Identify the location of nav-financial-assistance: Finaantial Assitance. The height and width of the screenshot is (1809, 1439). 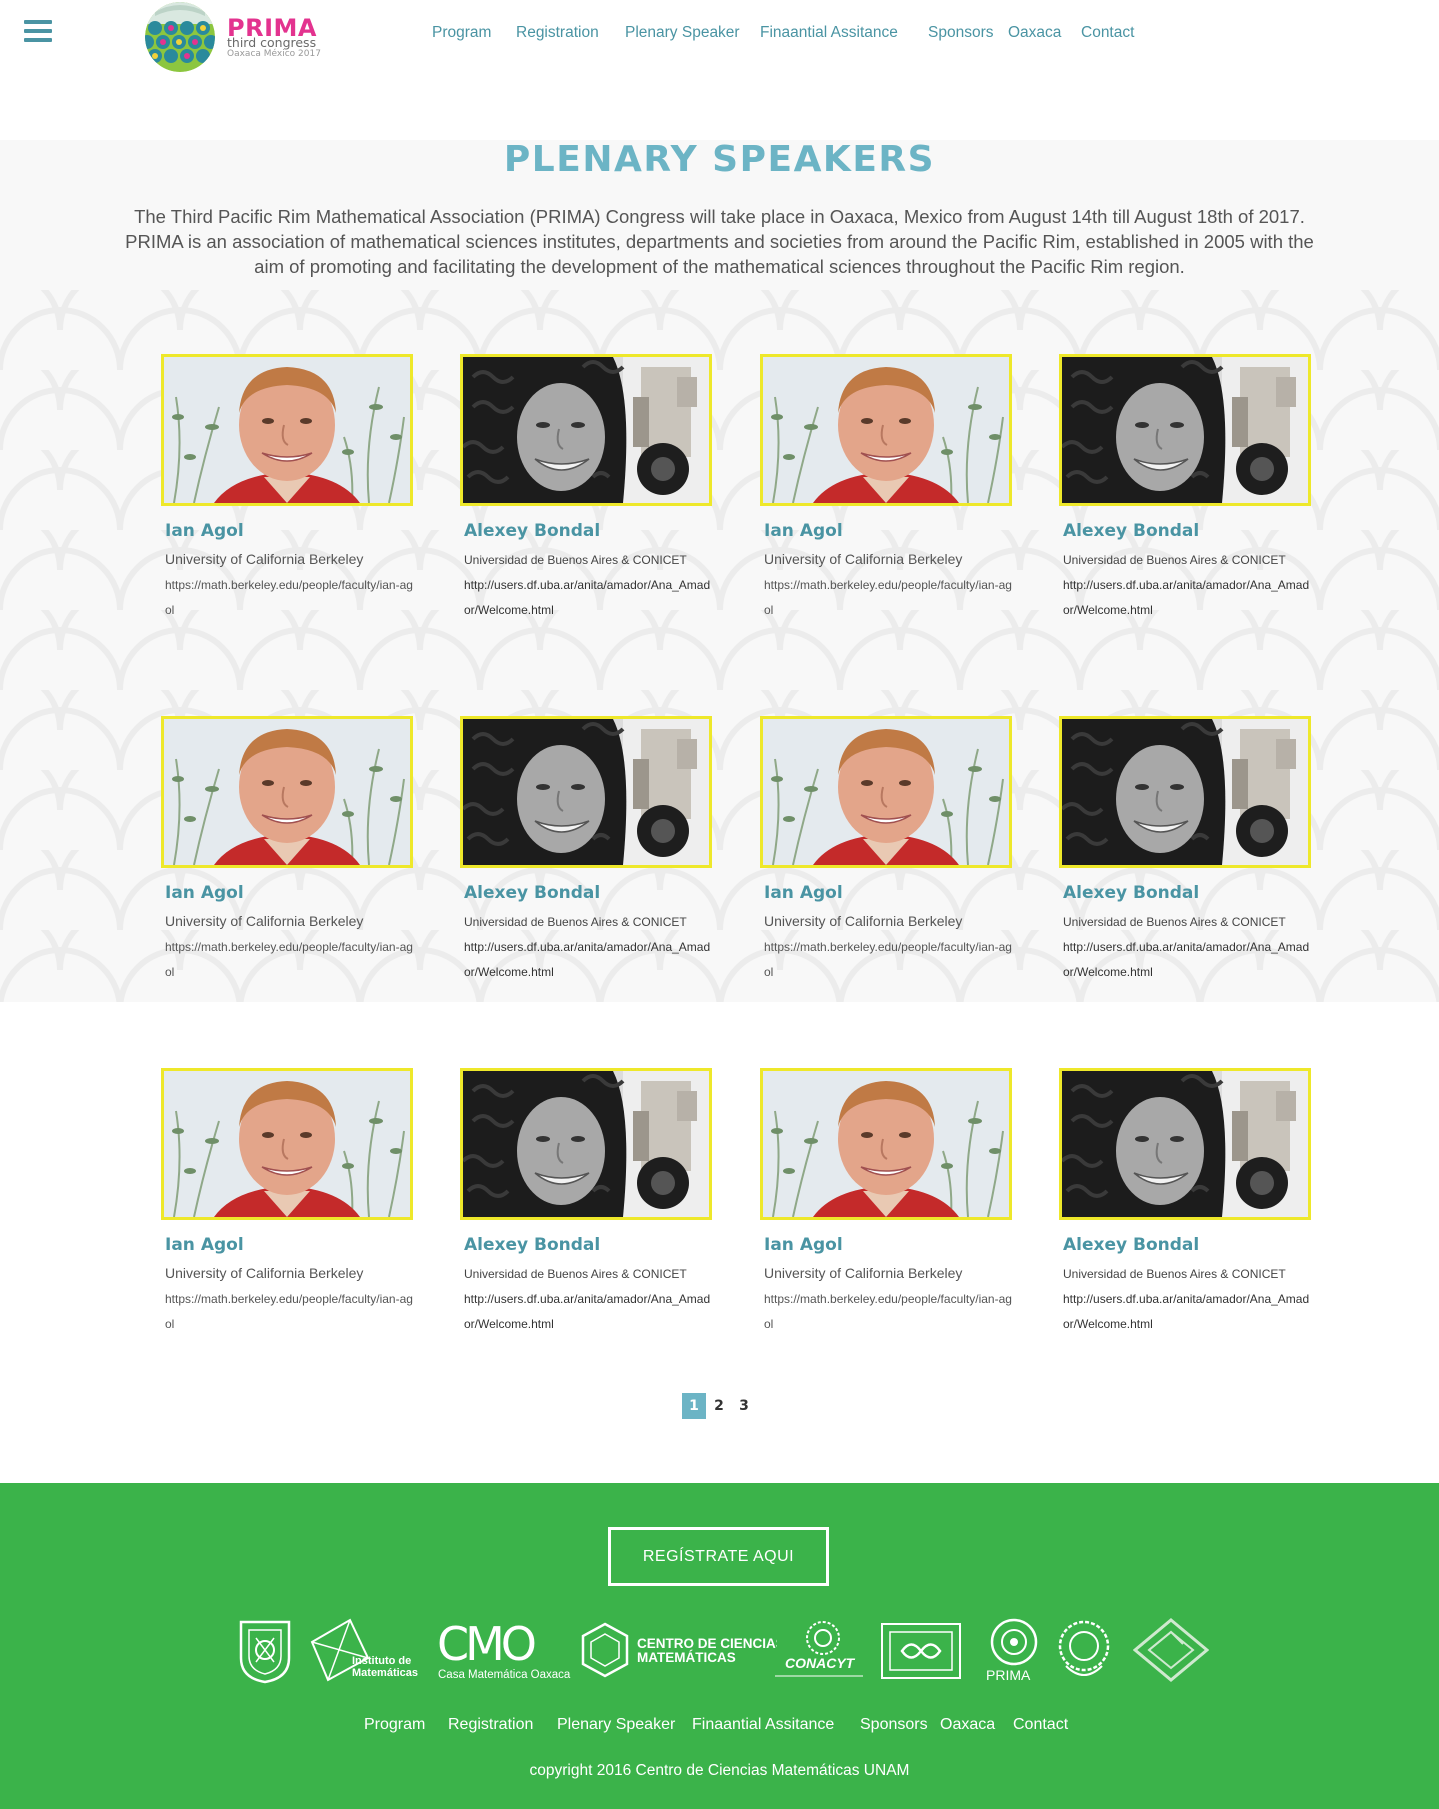
(829, 33).